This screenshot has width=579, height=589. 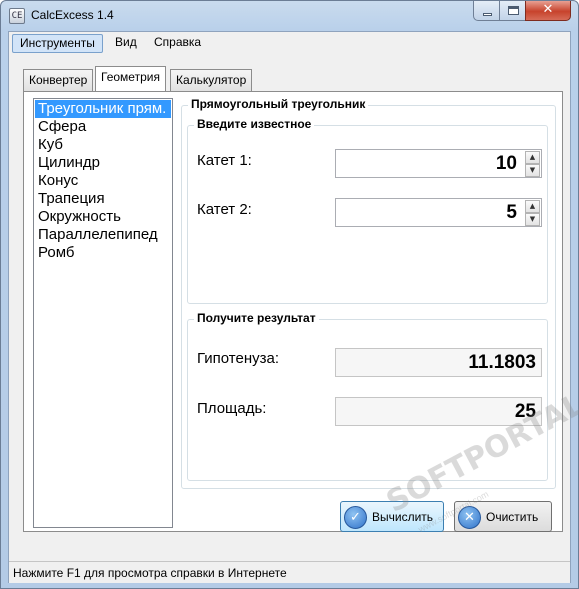 I want to click on close-button: ✕, so click(x=548, y=11).